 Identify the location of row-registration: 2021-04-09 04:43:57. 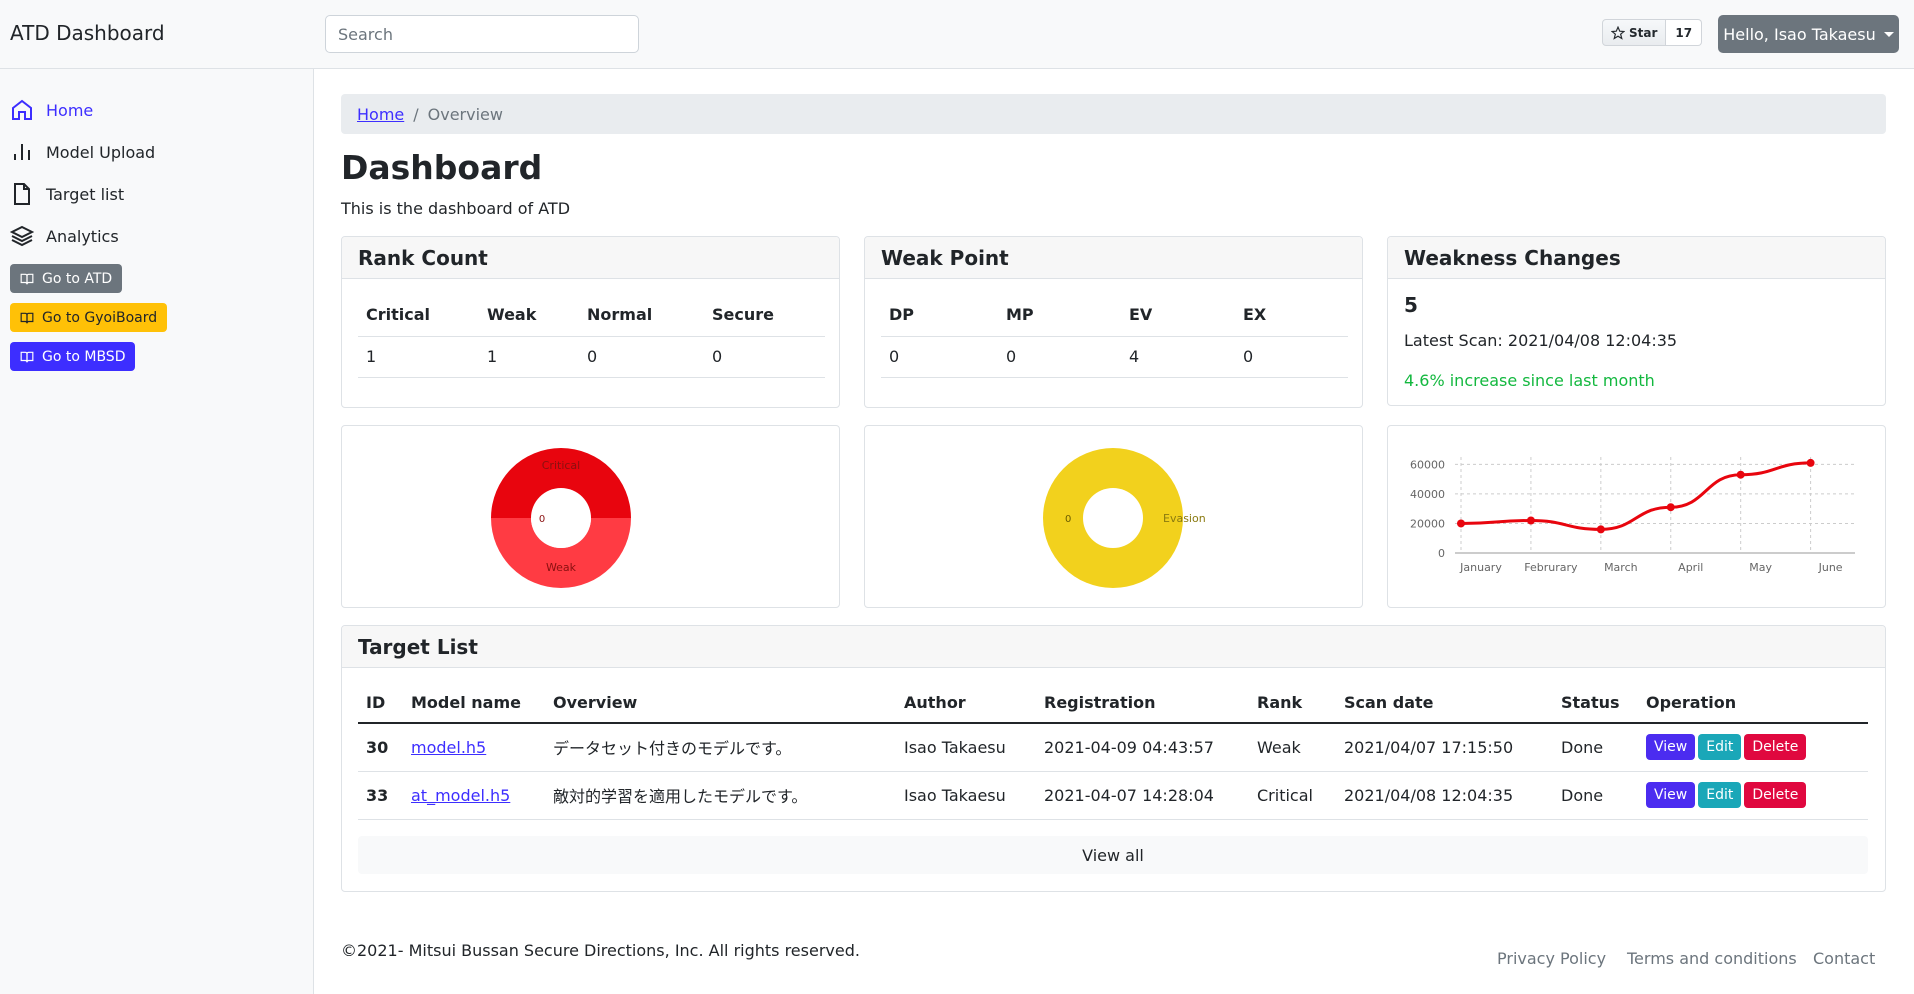
(1142, 747).